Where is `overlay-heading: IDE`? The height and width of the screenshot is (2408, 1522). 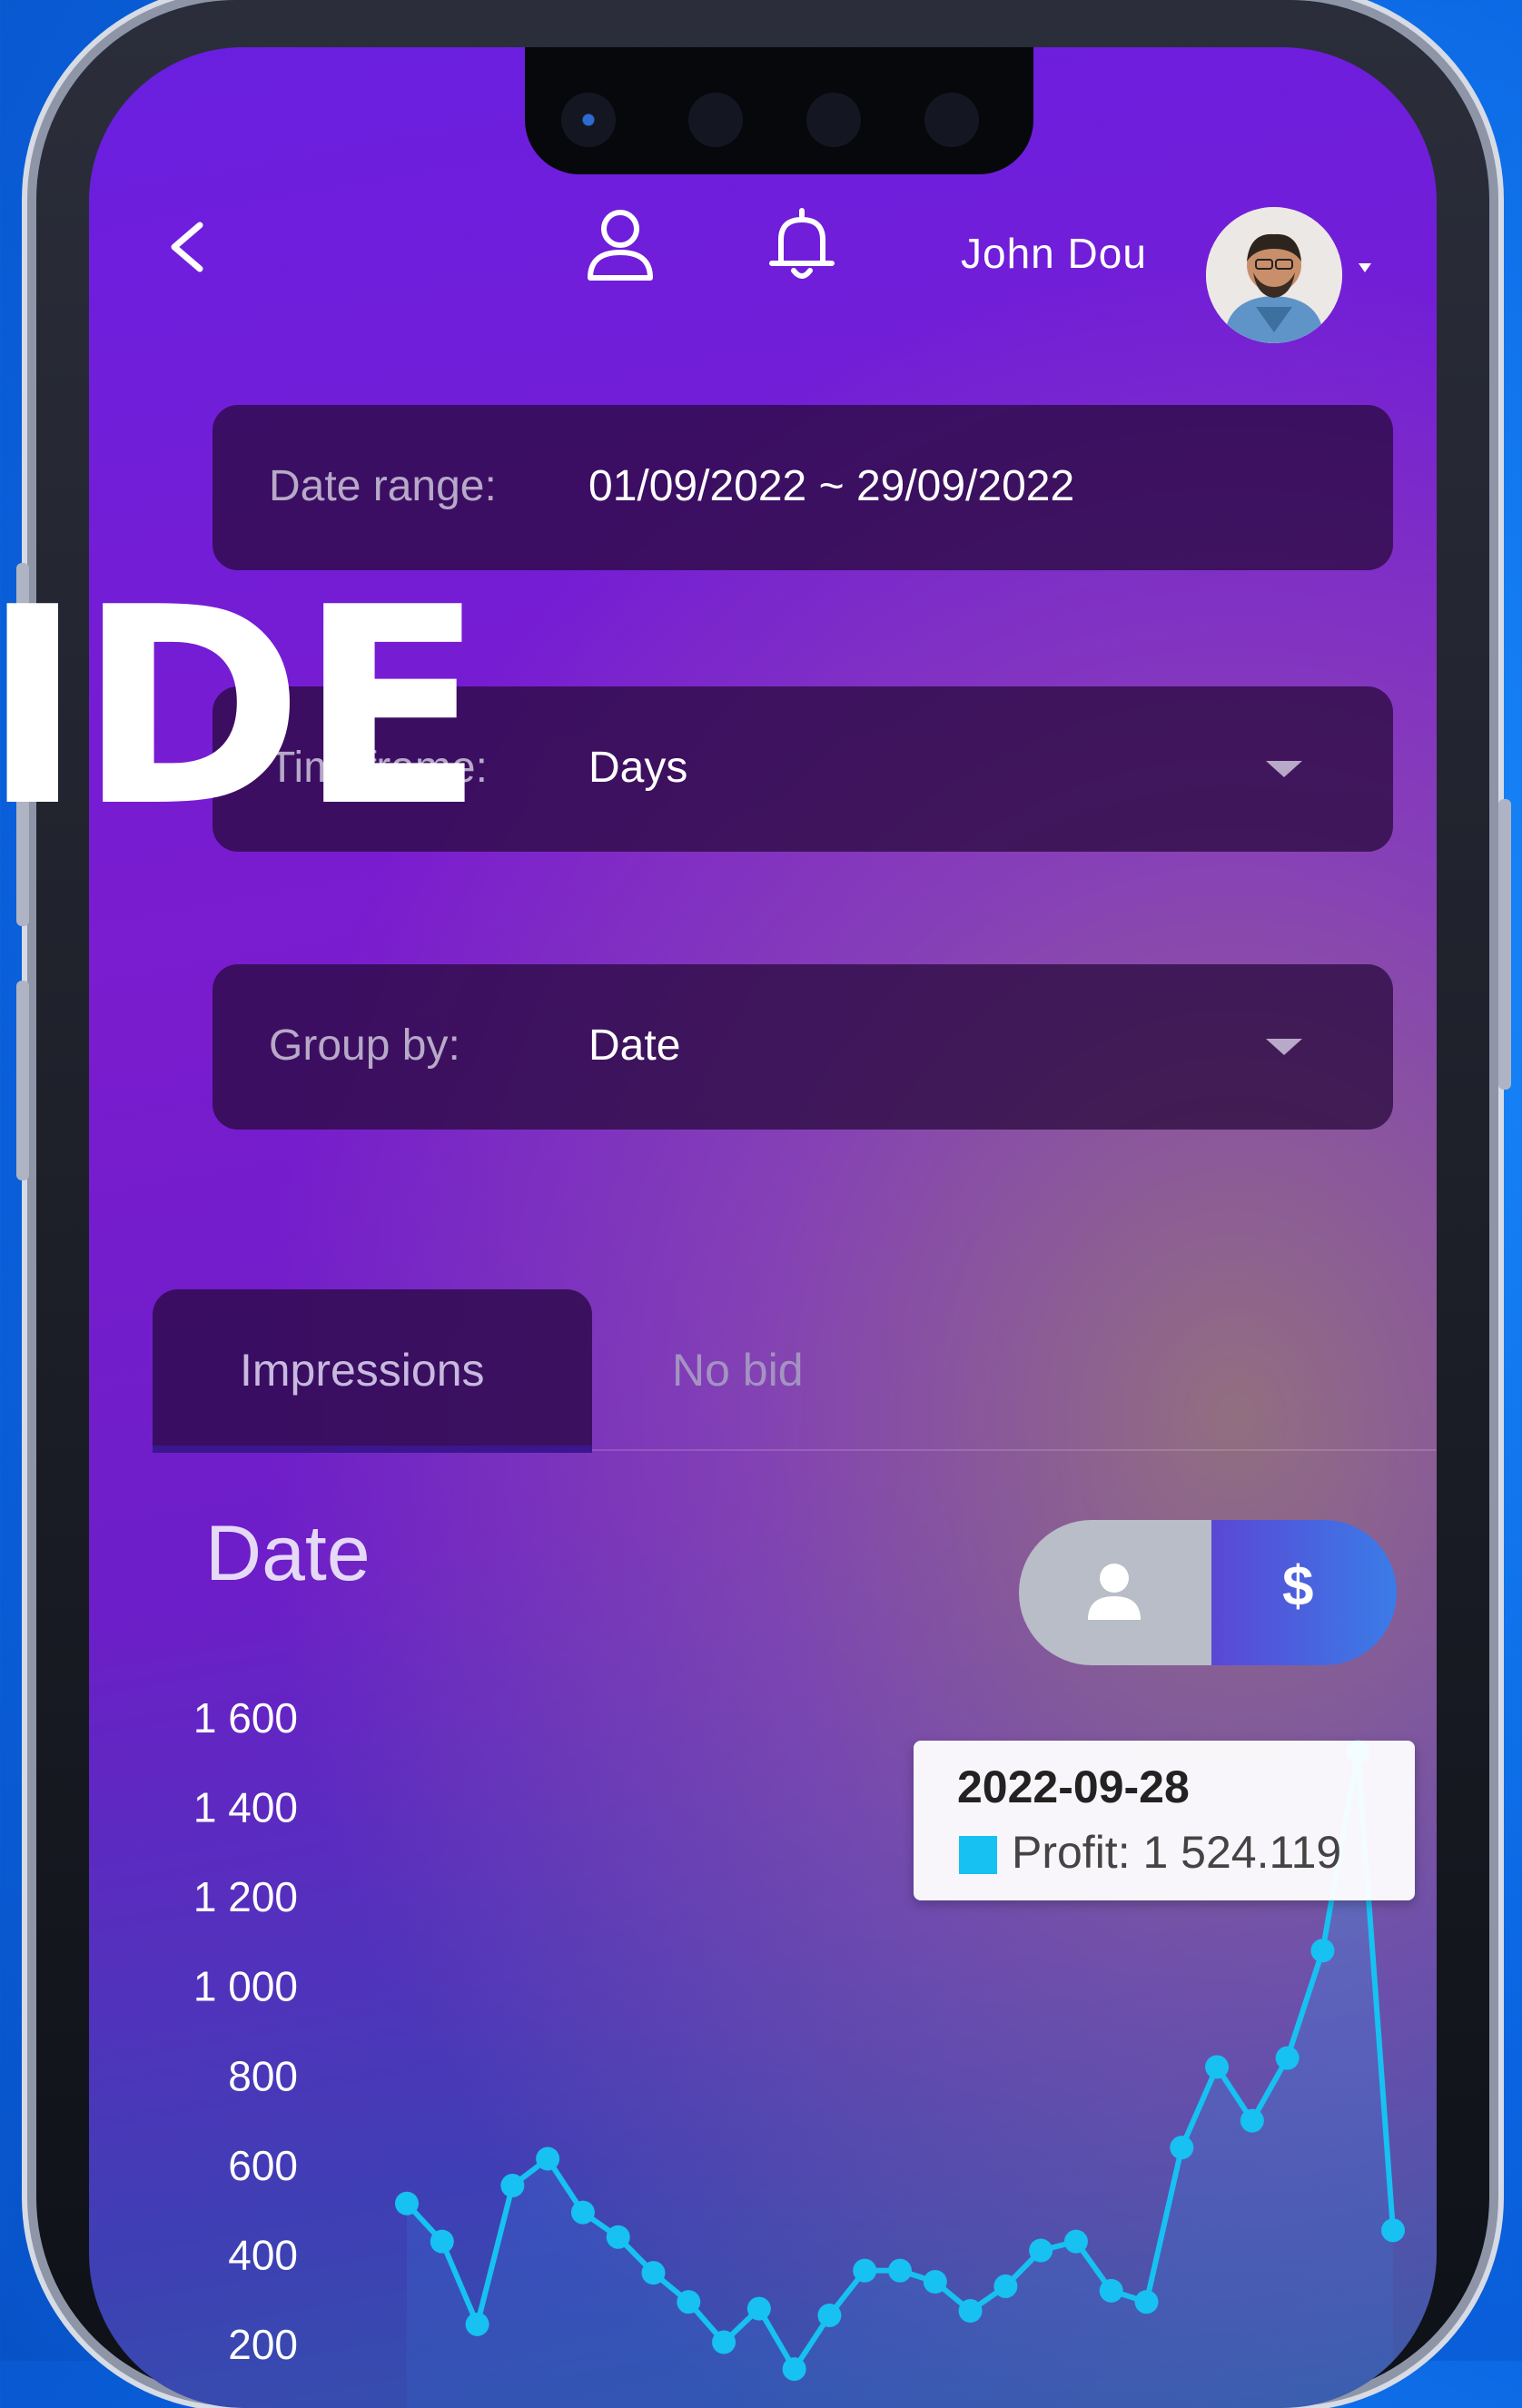 overlay-heading: IDE is located at coordinates (242, 707).